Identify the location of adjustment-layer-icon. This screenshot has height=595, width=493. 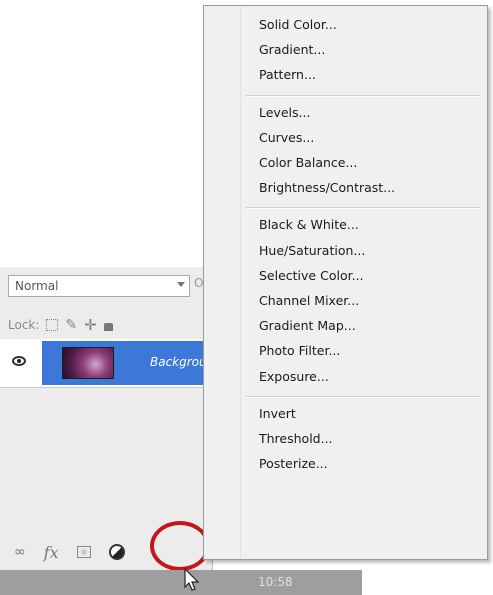
(116, 552).